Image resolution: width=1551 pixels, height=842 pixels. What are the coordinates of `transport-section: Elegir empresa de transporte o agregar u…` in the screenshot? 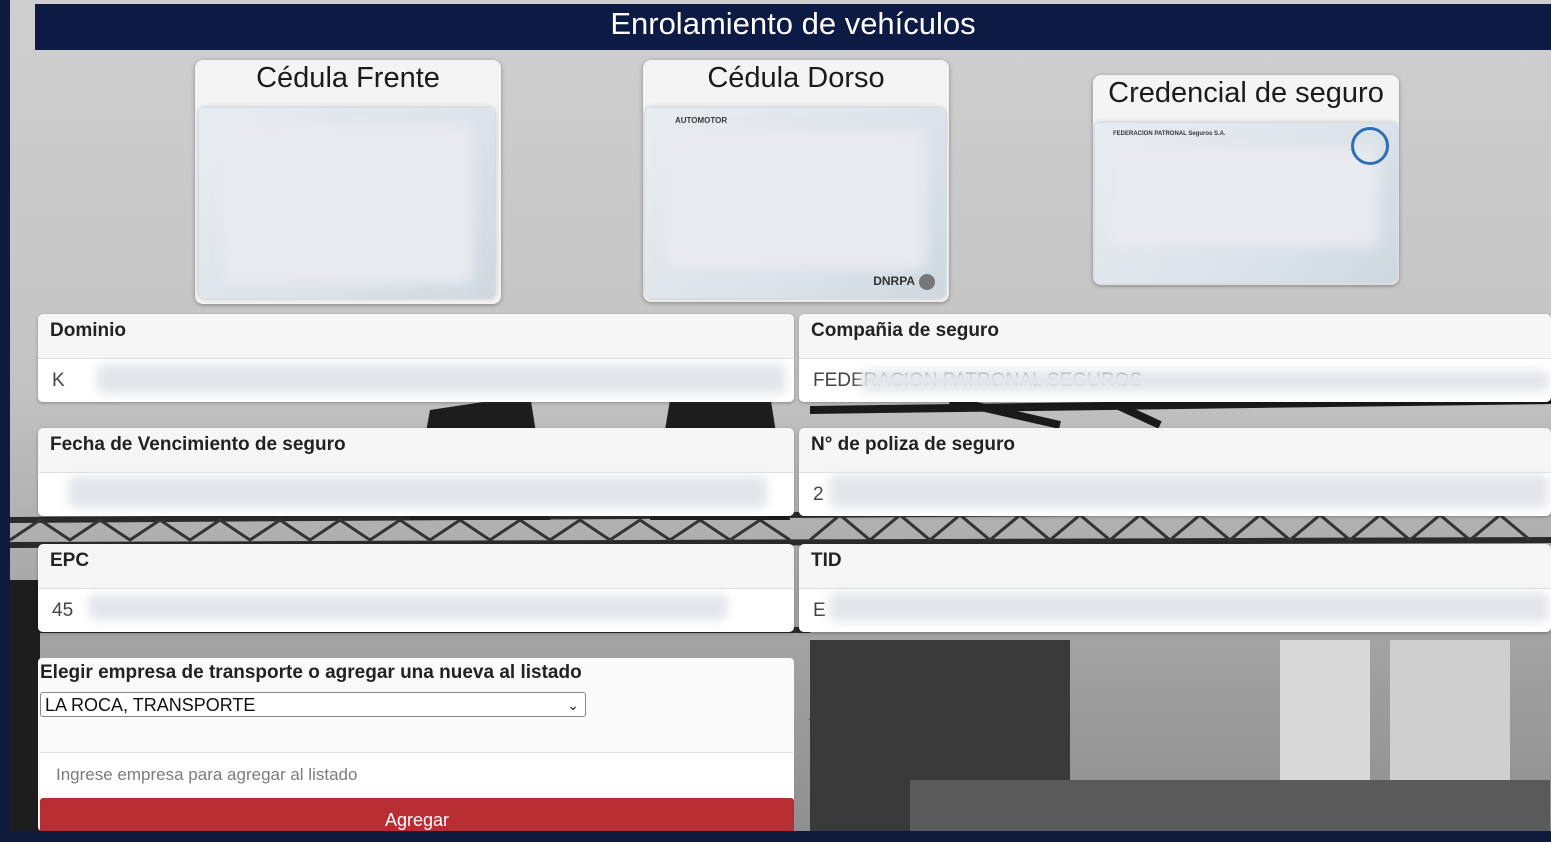 It's located at (416, 744).